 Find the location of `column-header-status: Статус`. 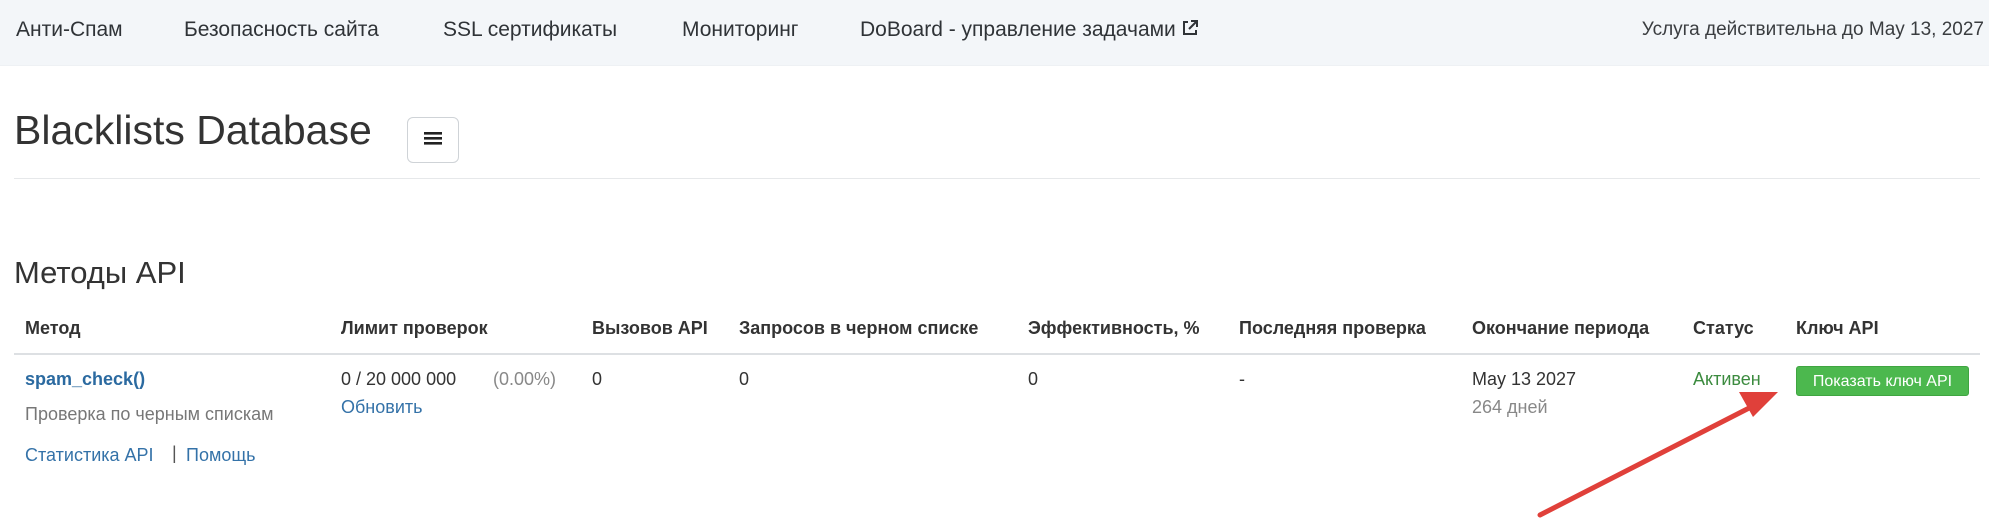

column-header-status: Статус is located at coordinates (1723, 328).